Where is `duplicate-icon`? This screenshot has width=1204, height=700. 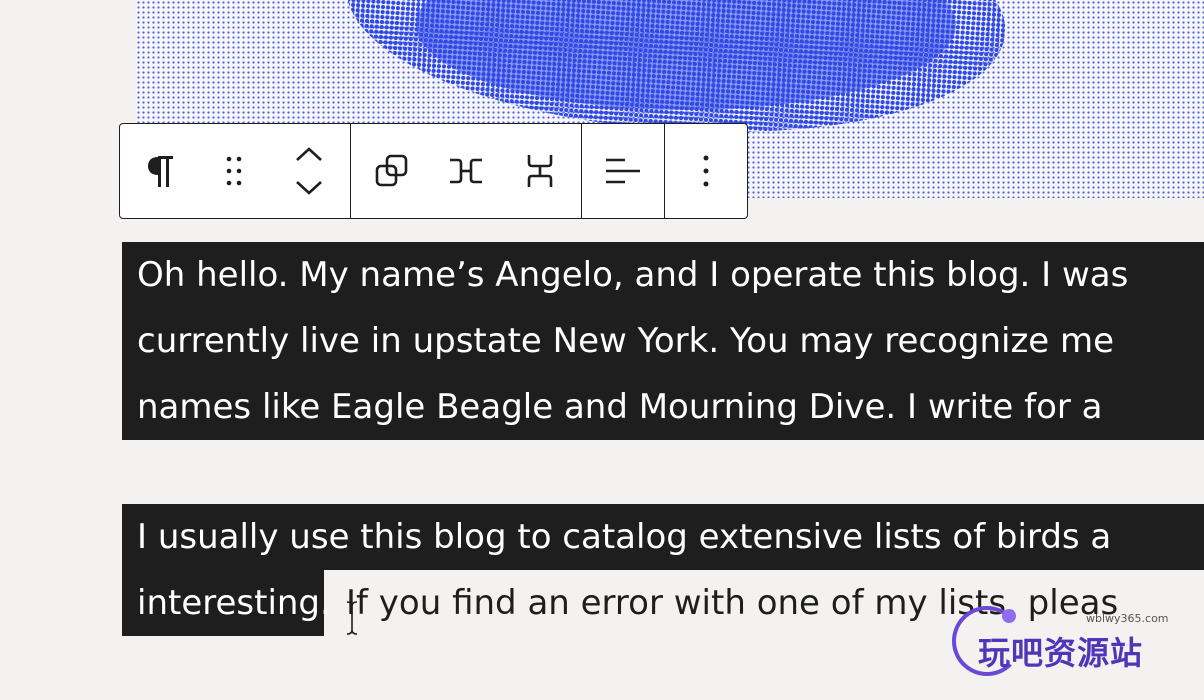 duplicate-icon is located at coordinates (391, 170).